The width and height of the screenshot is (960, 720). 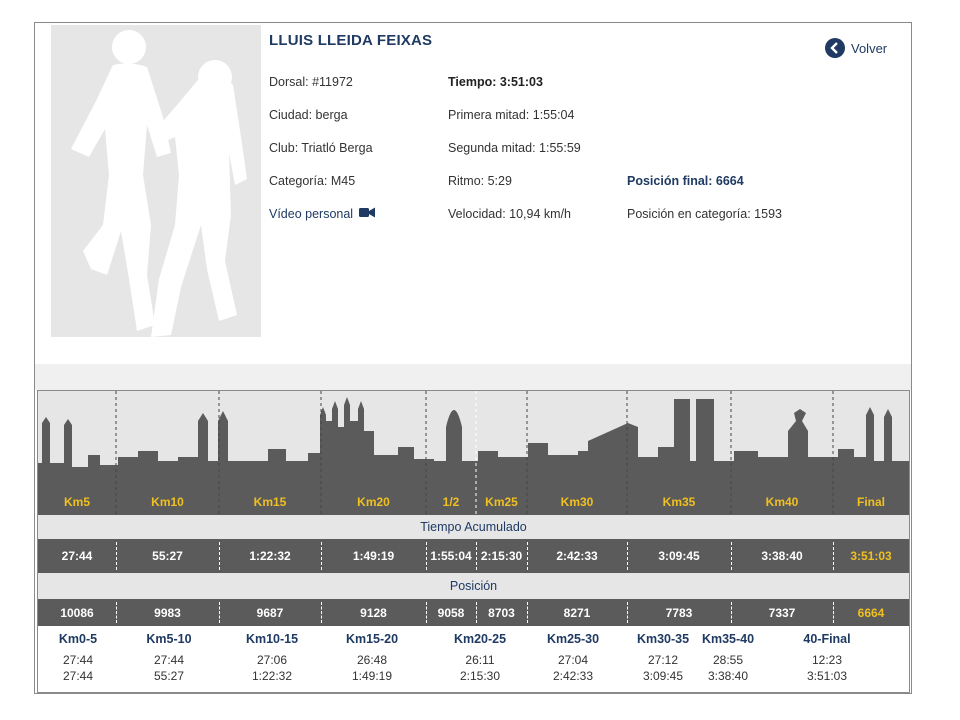 I want to click on segment-cumulative-time: 1:22:32, so click(x=272, y=676).